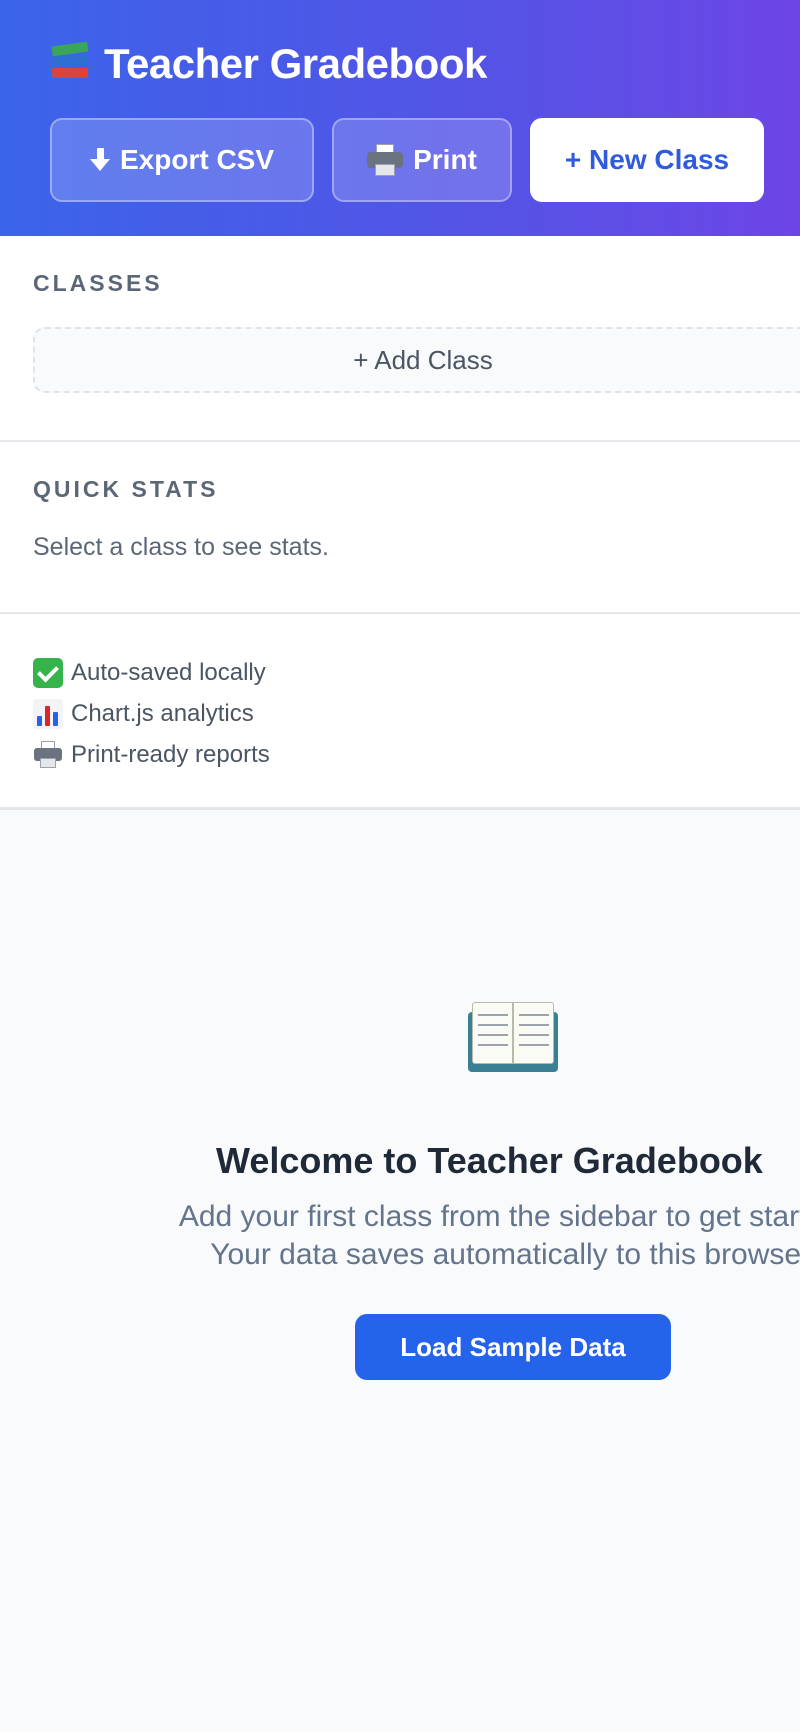 This screenshot has height=1732, width=800. What do you see at coordinates (98, 283) in the screenshot?
I see `classes-title: CLASSES` at bounding box center [98, 283].